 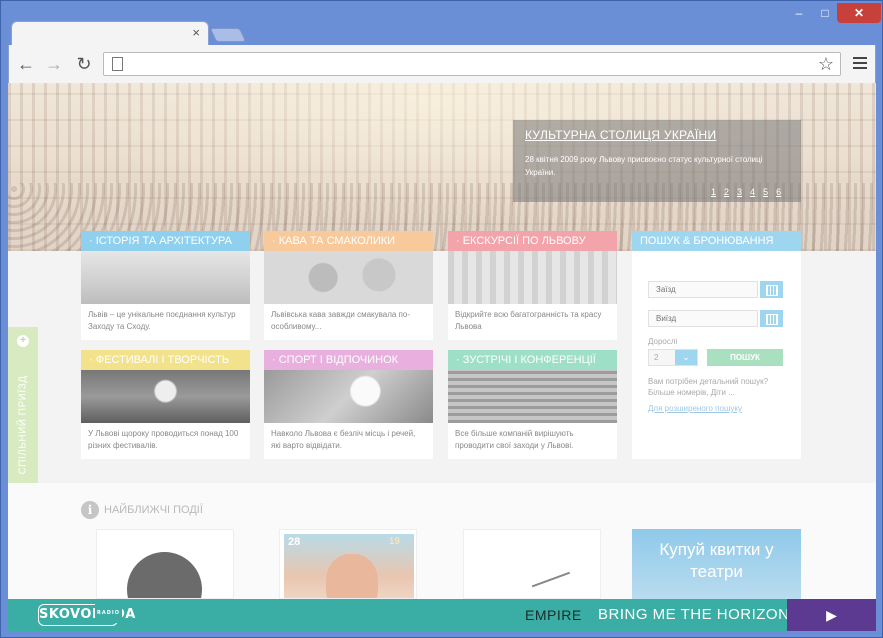 What do you see at coordinates (532, 241) in the screenshot?
I see `card-title: · ЕКСКУРСІЇ ПО ЛЬВОВУ` at bounding box center [532, 241].